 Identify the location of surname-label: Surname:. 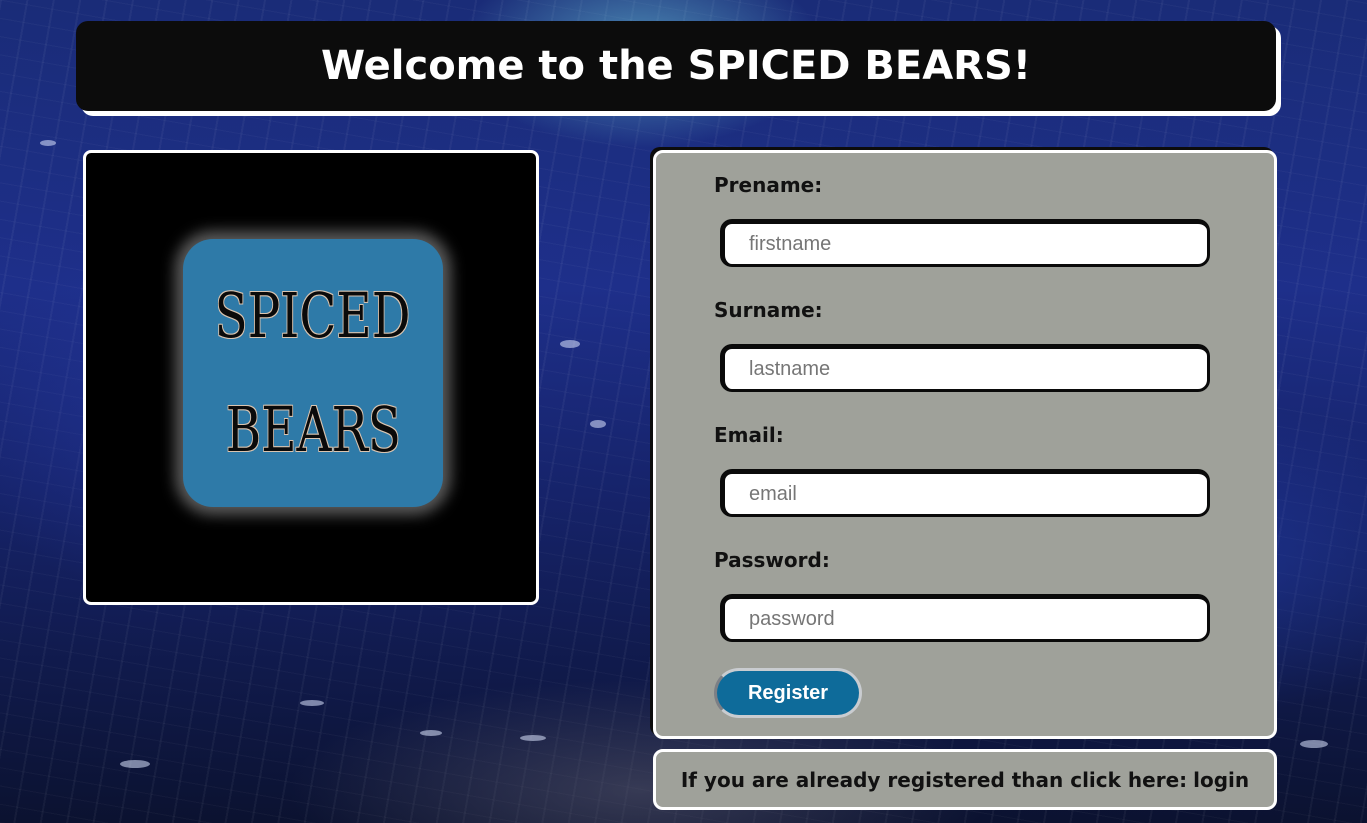
(768, 310).